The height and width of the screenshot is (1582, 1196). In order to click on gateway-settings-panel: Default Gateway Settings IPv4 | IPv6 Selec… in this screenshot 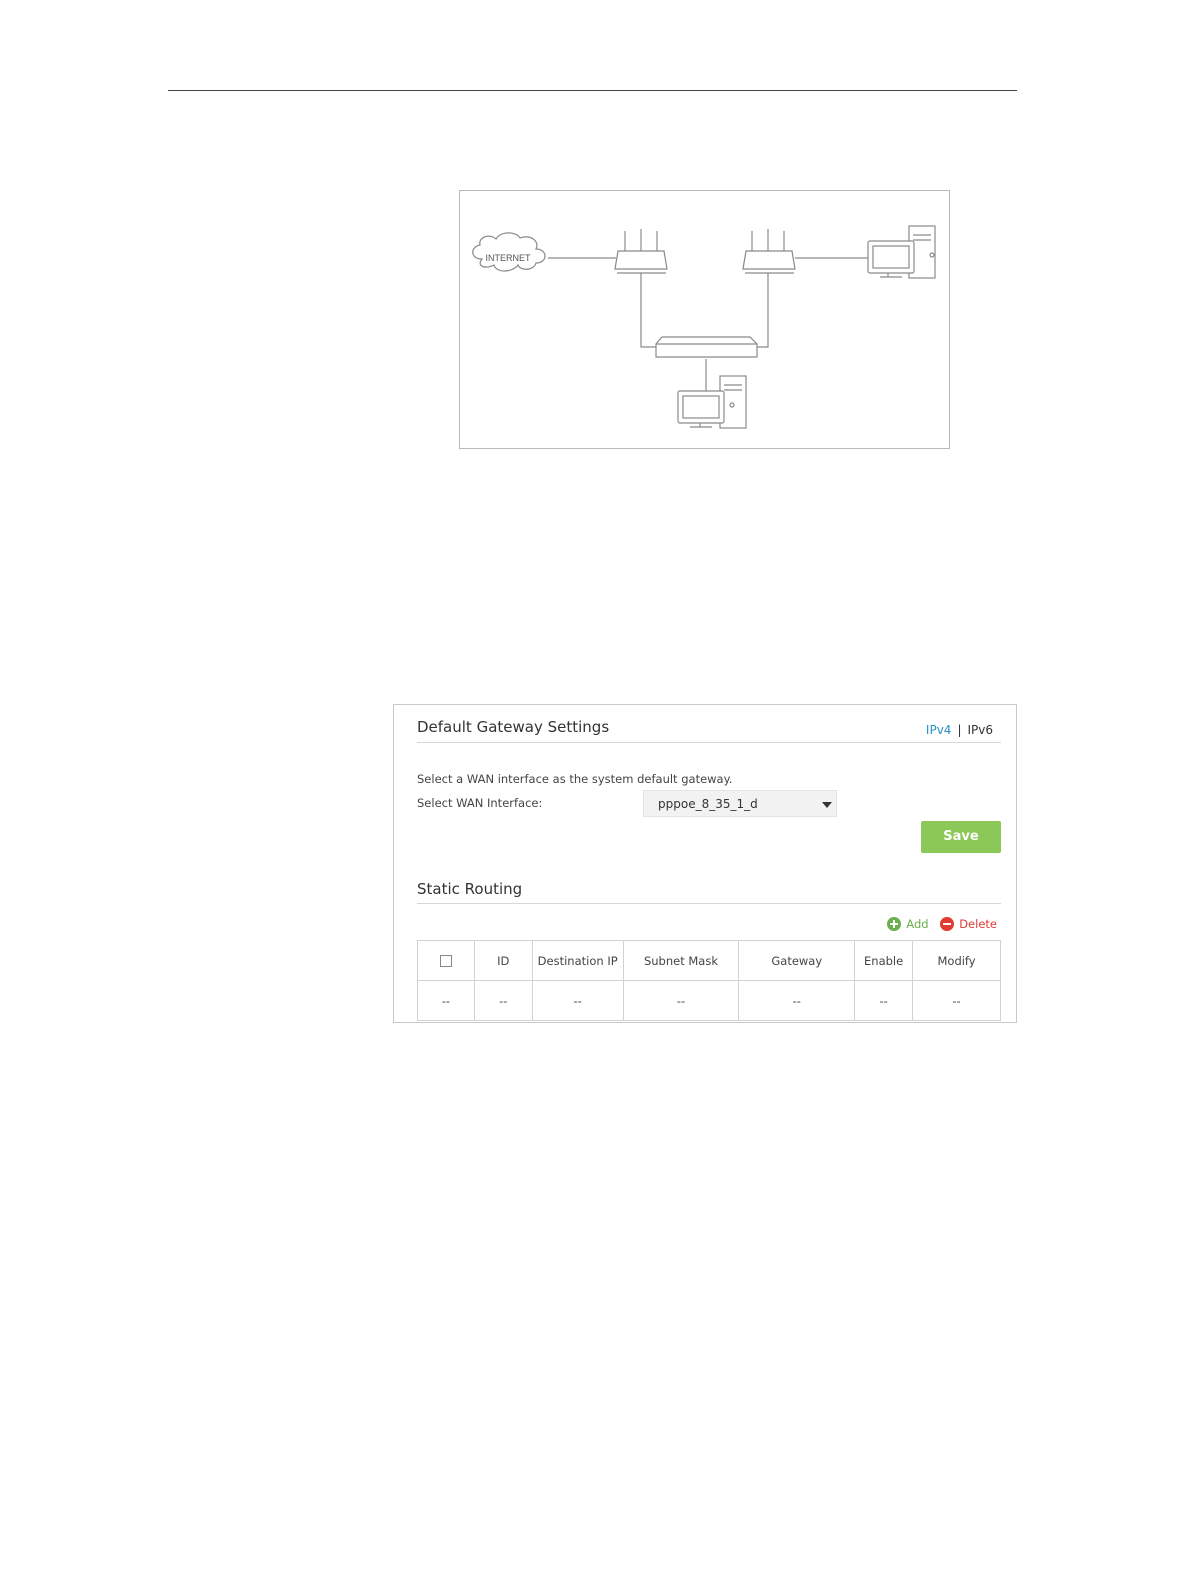, I will do `click(705, 863)`.